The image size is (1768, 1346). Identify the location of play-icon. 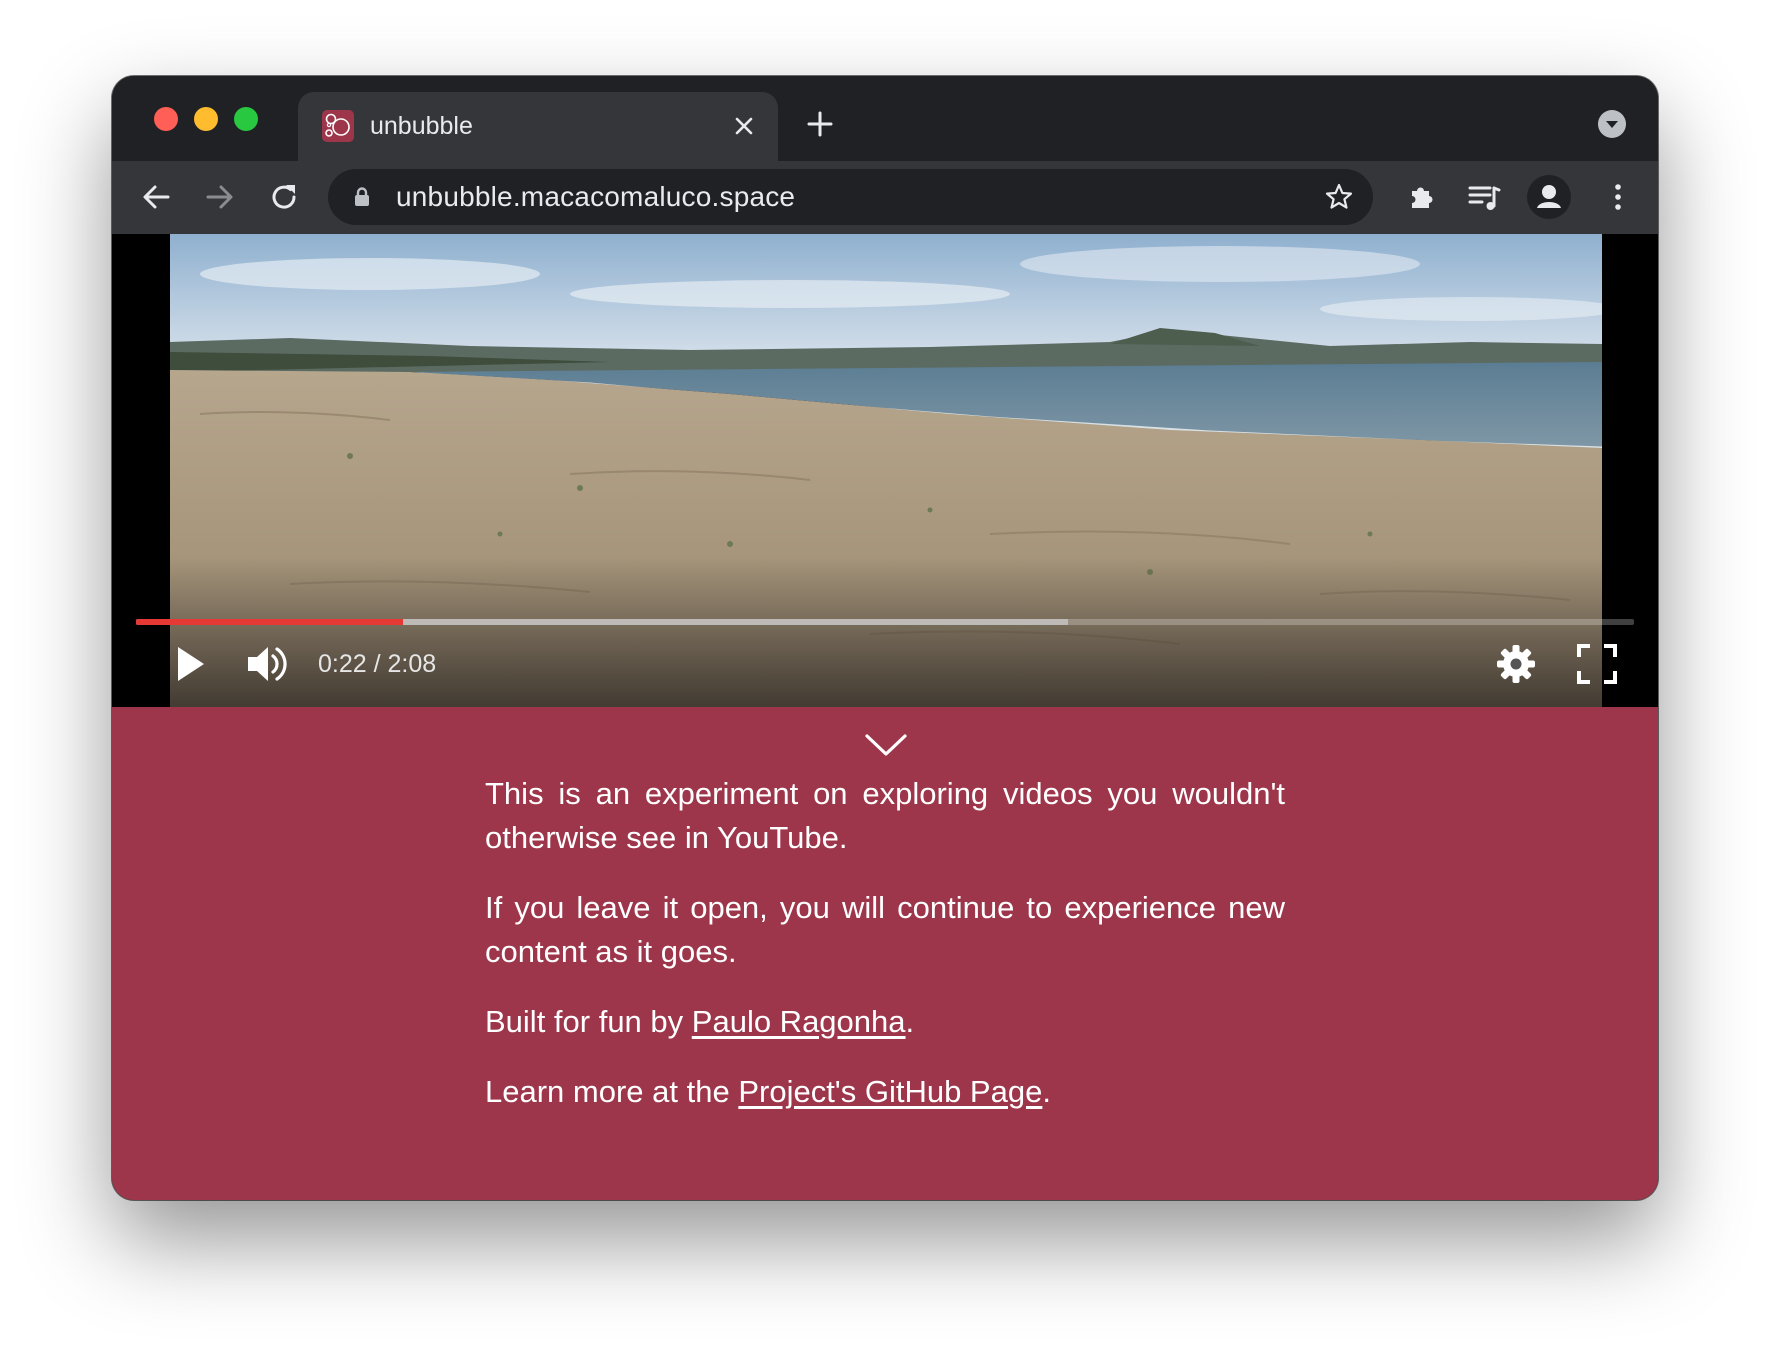
(189, 664).